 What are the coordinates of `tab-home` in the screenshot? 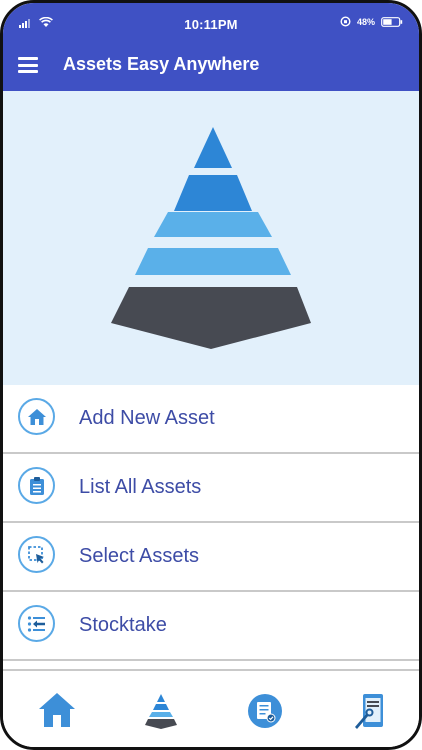 It's located at (59, 713).